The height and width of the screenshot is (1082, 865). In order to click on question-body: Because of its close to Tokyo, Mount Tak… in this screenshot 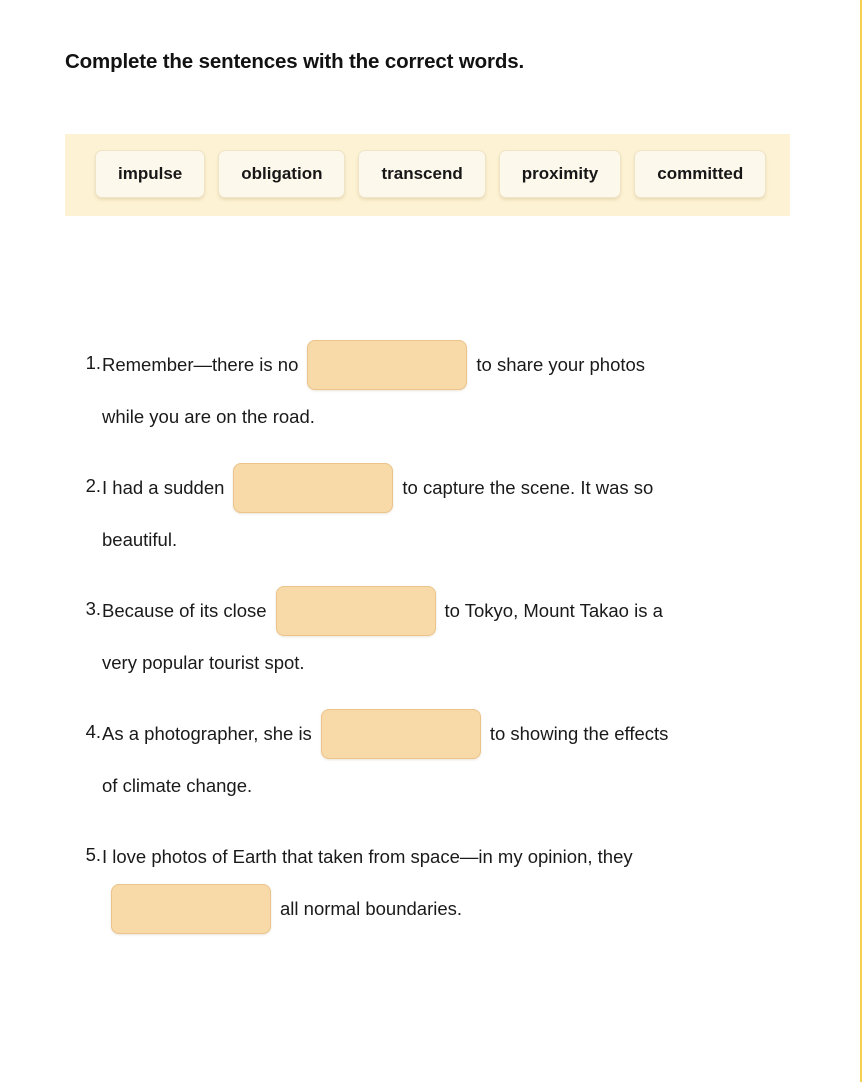, I will do `click(453, 636)`.